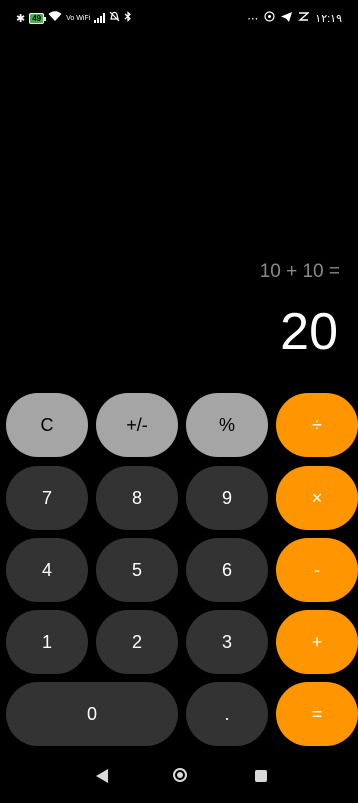 Image resolution: width=358 pixels, height=803 pixels. Describe the element at coordinates (299, 271) in the screenshot. I see `expression-display: 10 + 10 =` at that location.